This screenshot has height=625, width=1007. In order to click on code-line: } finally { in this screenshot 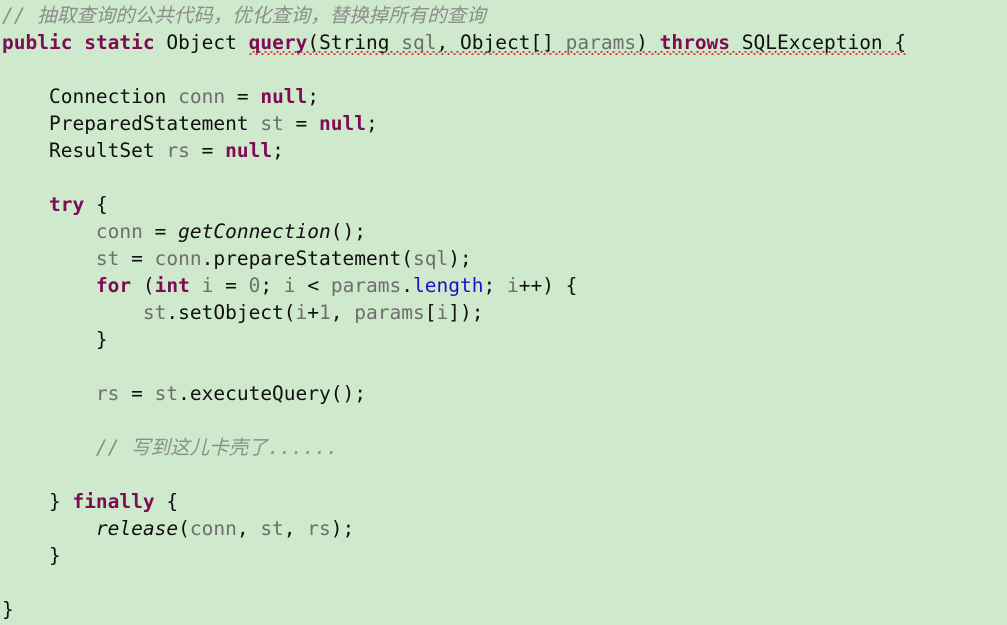, I will do `click(503, 501)`.